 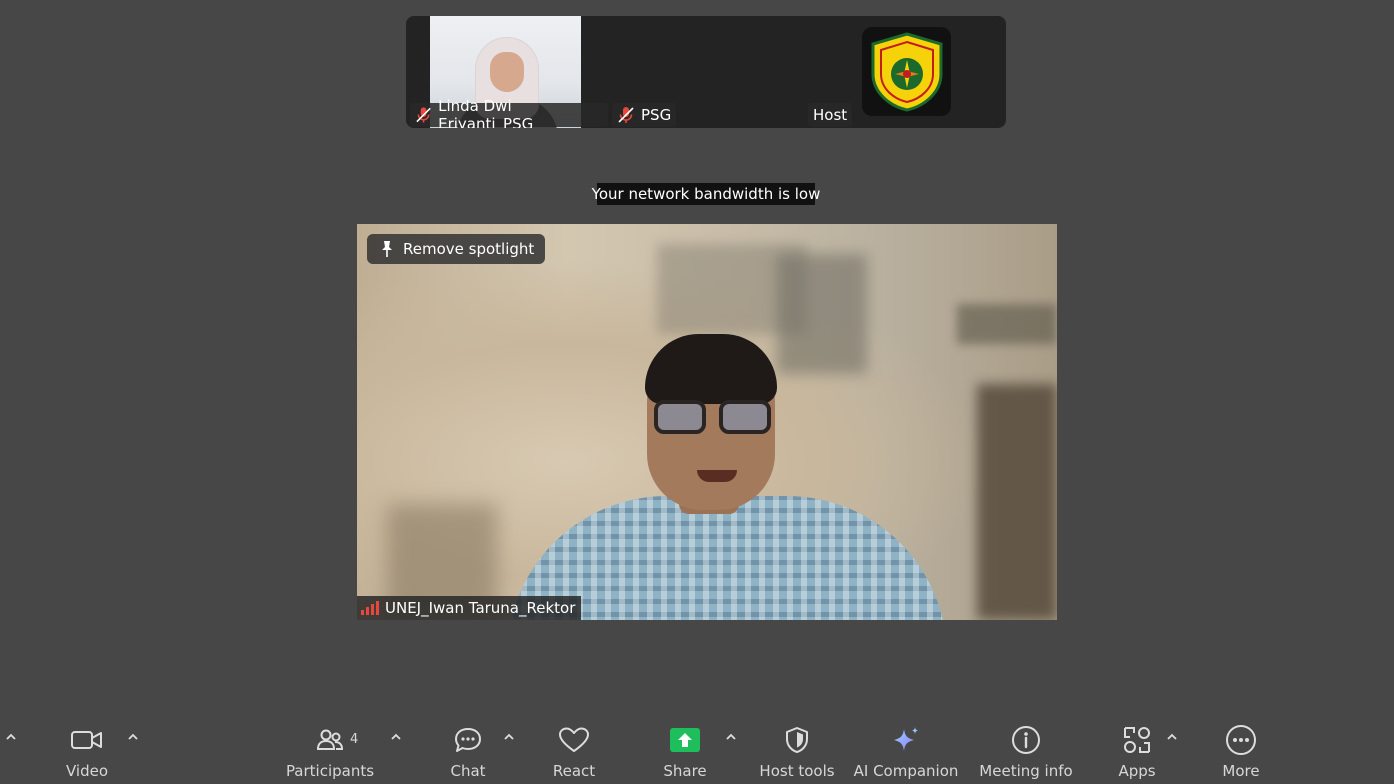 What do you see at coordinates (480, 608) in the screenshot?
I see `speaker-name: UNEJ_Iwan Taruna_Rektor` at bounding box center [480, 608].